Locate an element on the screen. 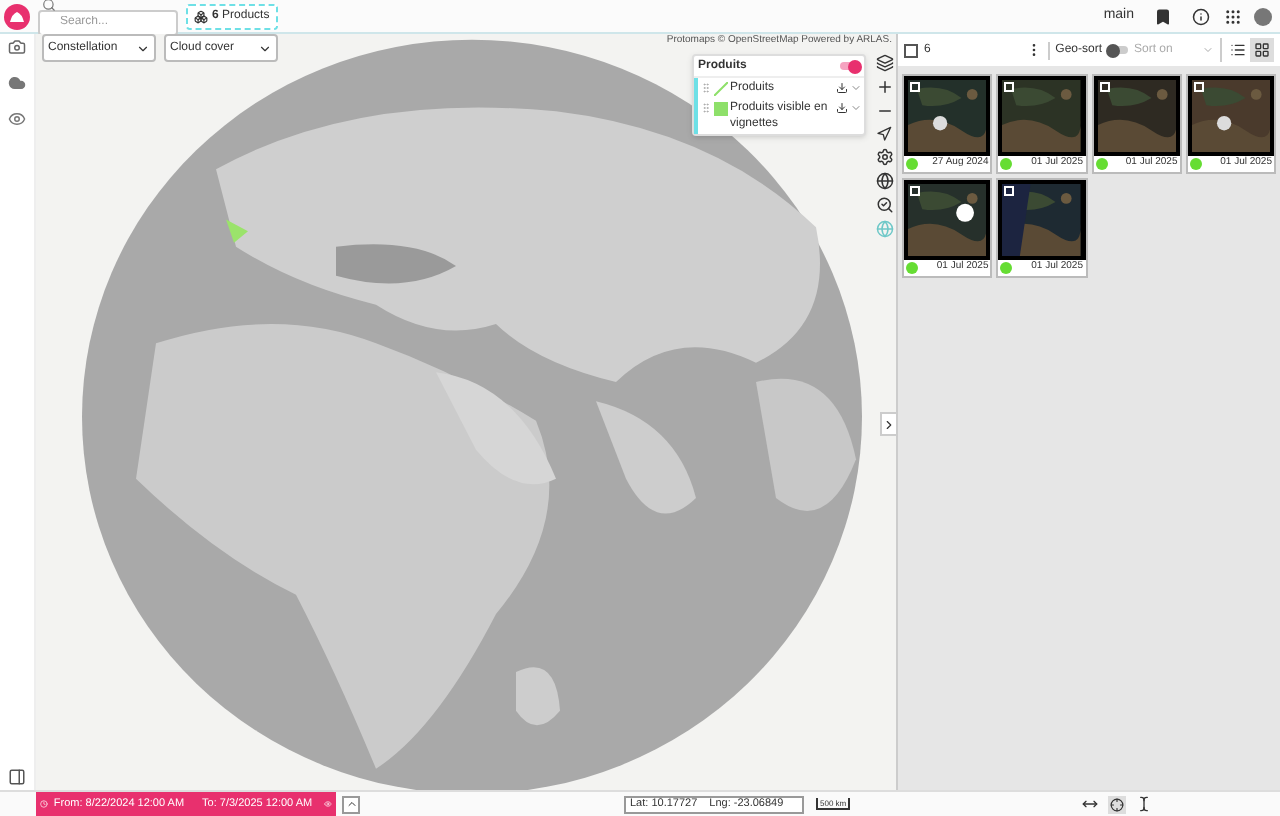 This screenshot has width=1280, height=816. text-cursor-icon is located at coordinates (1144, 804).